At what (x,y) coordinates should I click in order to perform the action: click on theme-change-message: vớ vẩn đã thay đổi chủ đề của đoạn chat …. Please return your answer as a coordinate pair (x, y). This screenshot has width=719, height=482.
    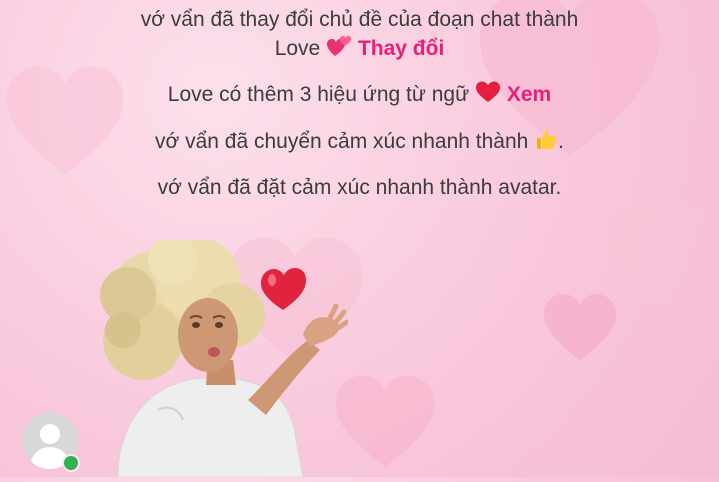
    Looking at the image, I should click on (359, 36).